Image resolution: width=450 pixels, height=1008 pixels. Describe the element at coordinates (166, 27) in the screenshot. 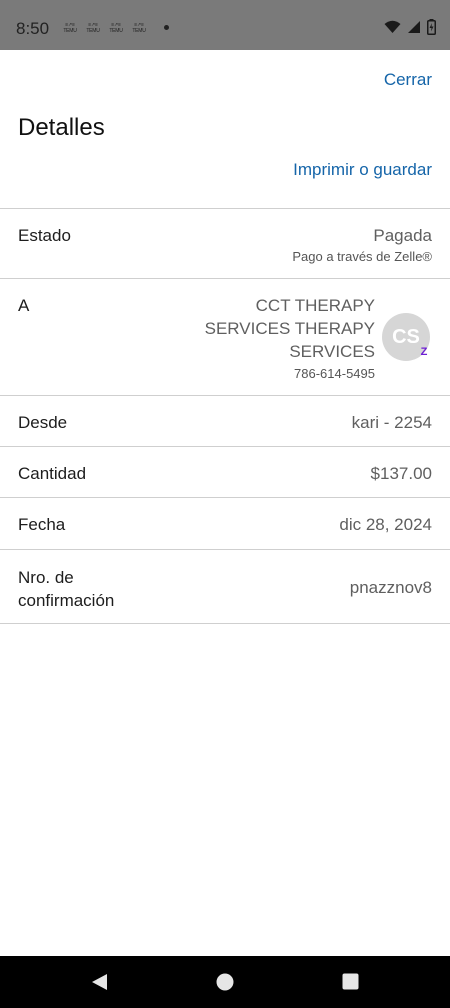

I see `more-notifications-dot-icon` at that location.